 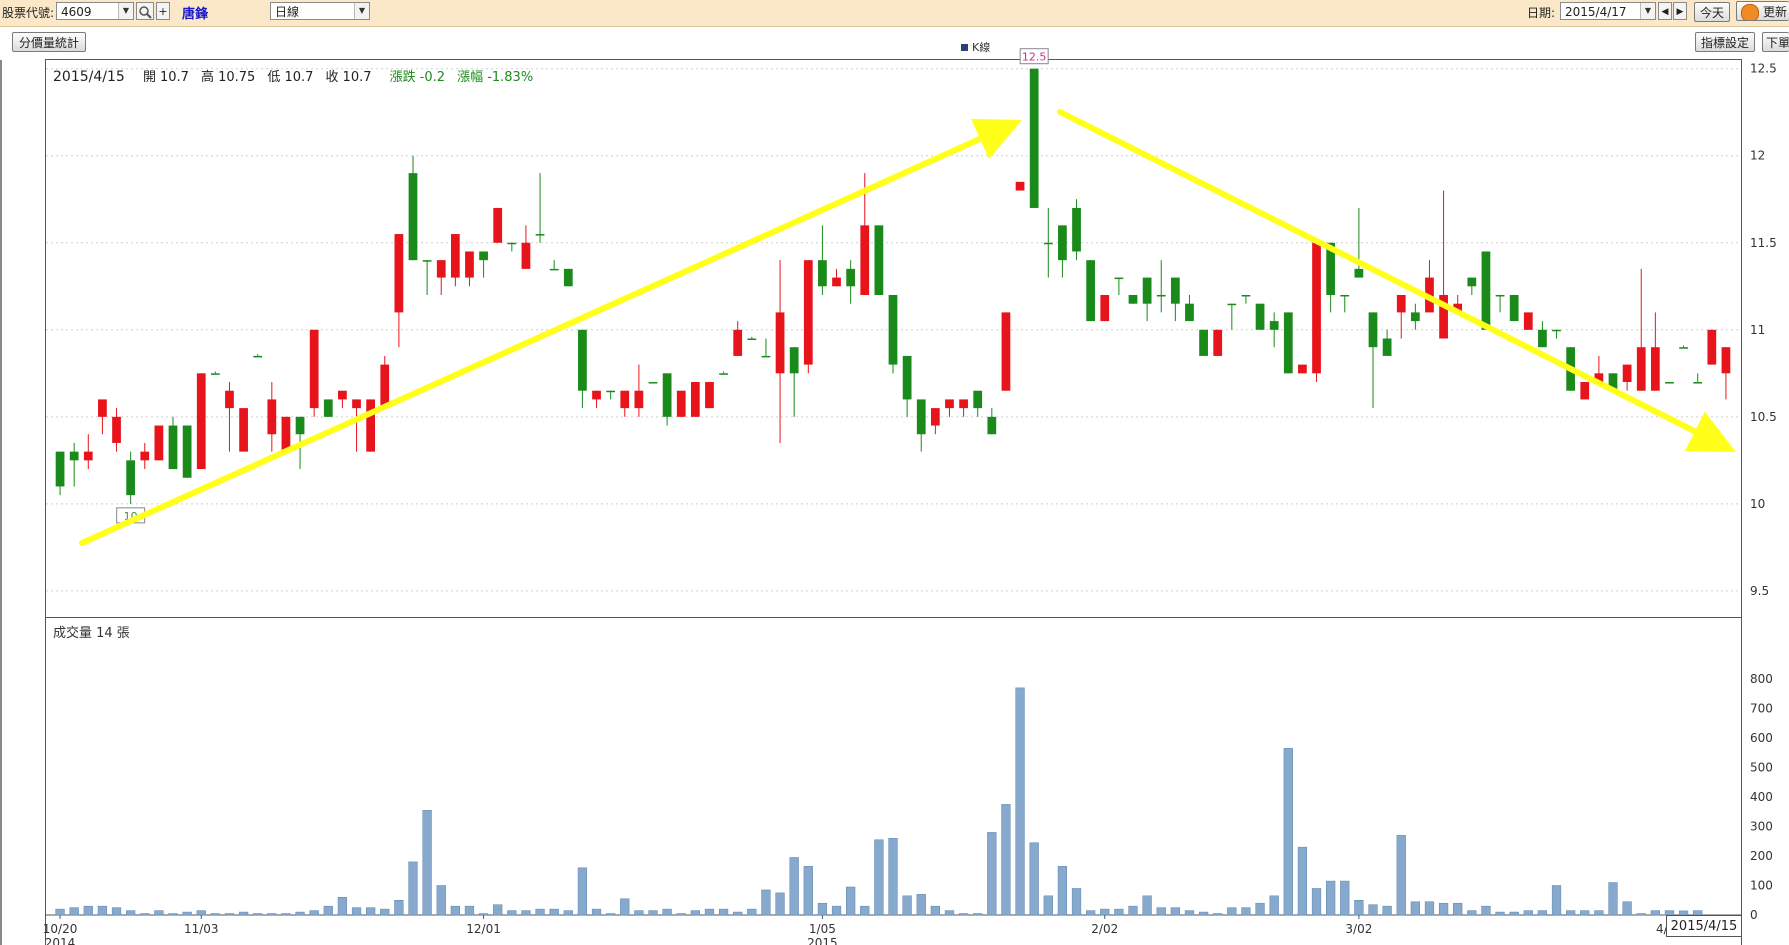 What do you see at coordinates (1761, 709) in the screenshot?
I see `volume-tick-label: 700` at bounding box center [1761, 709].